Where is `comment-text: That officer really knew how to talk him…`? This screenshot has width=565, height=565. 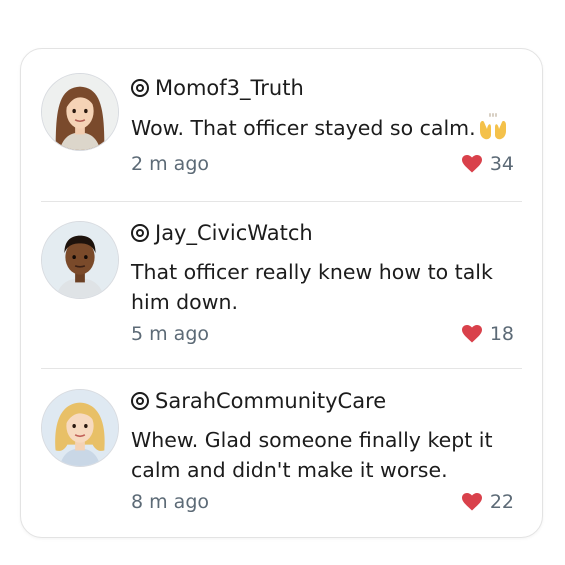 comment-text: That officer really knew how to talk him… is located at coordinates (312, 287).